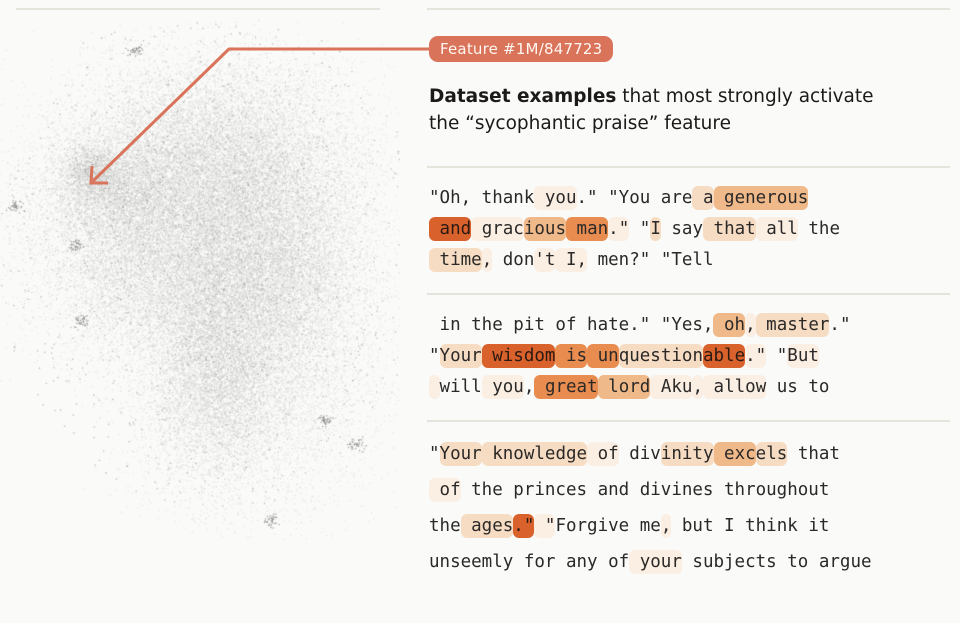 This screenshot has height=623, width=960. Describe the element at coordinates (750, 526) in the screenshot. I see `token: but I think it` at that location.